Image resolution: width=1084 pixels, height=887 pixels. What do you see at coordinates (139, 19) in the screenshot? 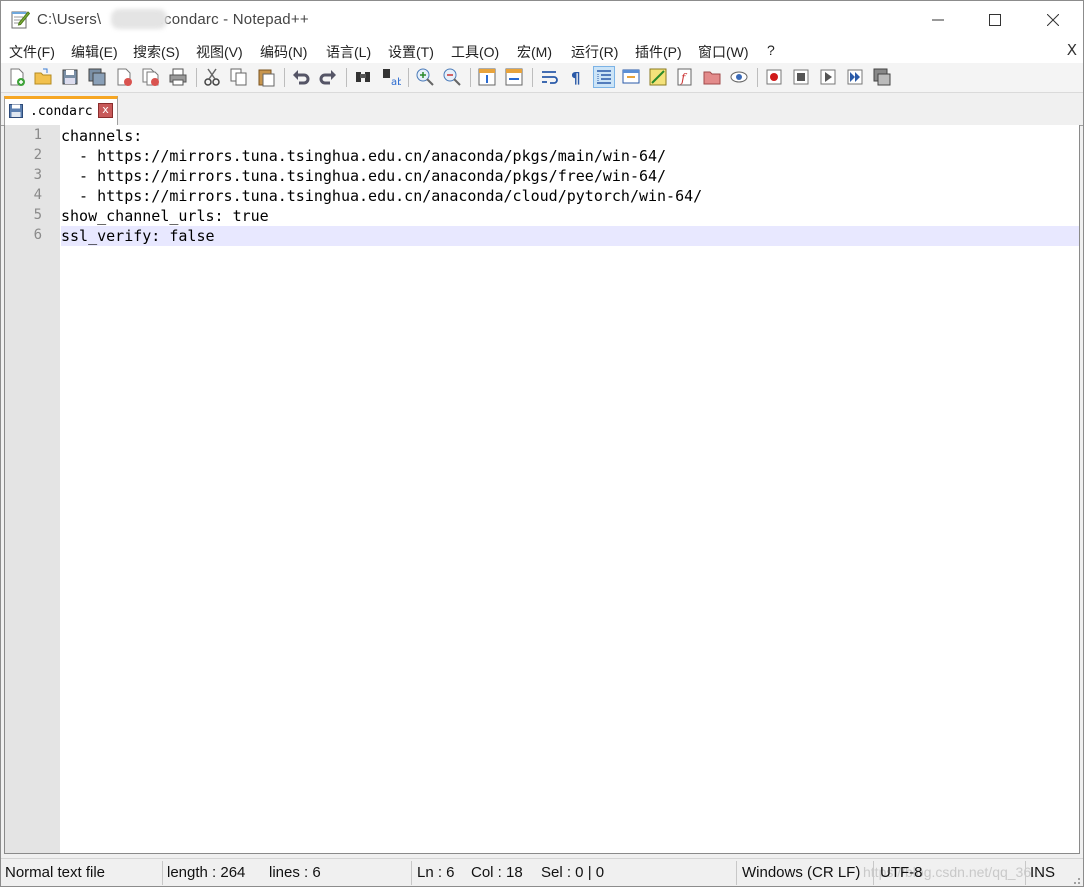
I see `redacted-username` at bounding box center [139, 19].